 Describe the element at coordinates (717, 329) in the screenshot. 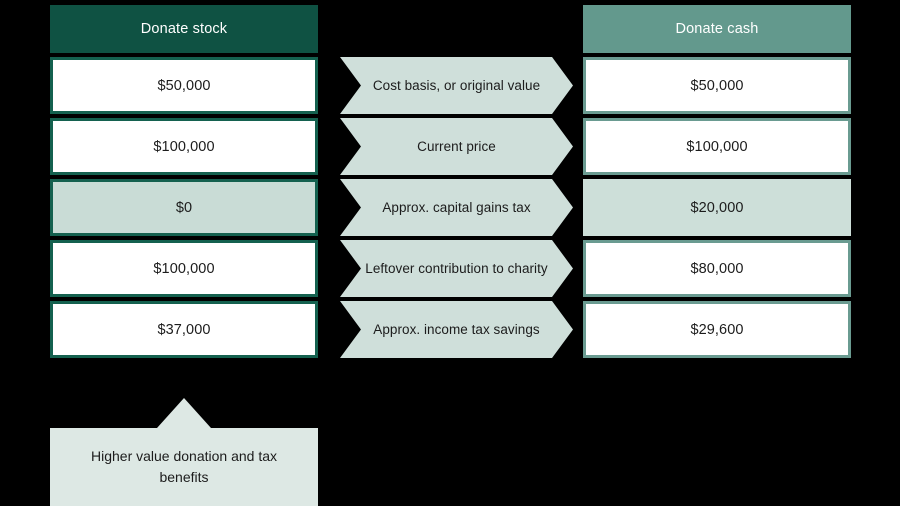

I see `cash-cell-income-tax-savings: $29,600` at that location.